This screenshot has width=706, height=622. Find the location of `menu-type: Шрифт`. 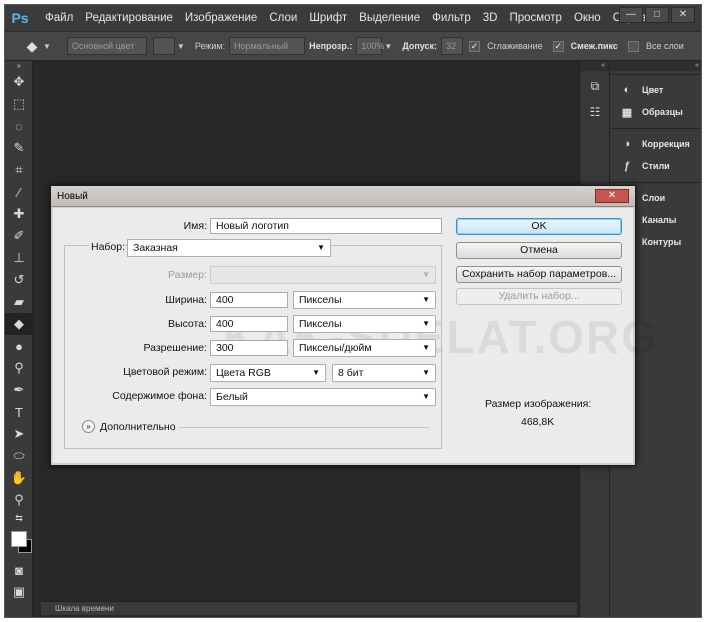

menu-type: Шрифт is located at coordinates (328, 18).